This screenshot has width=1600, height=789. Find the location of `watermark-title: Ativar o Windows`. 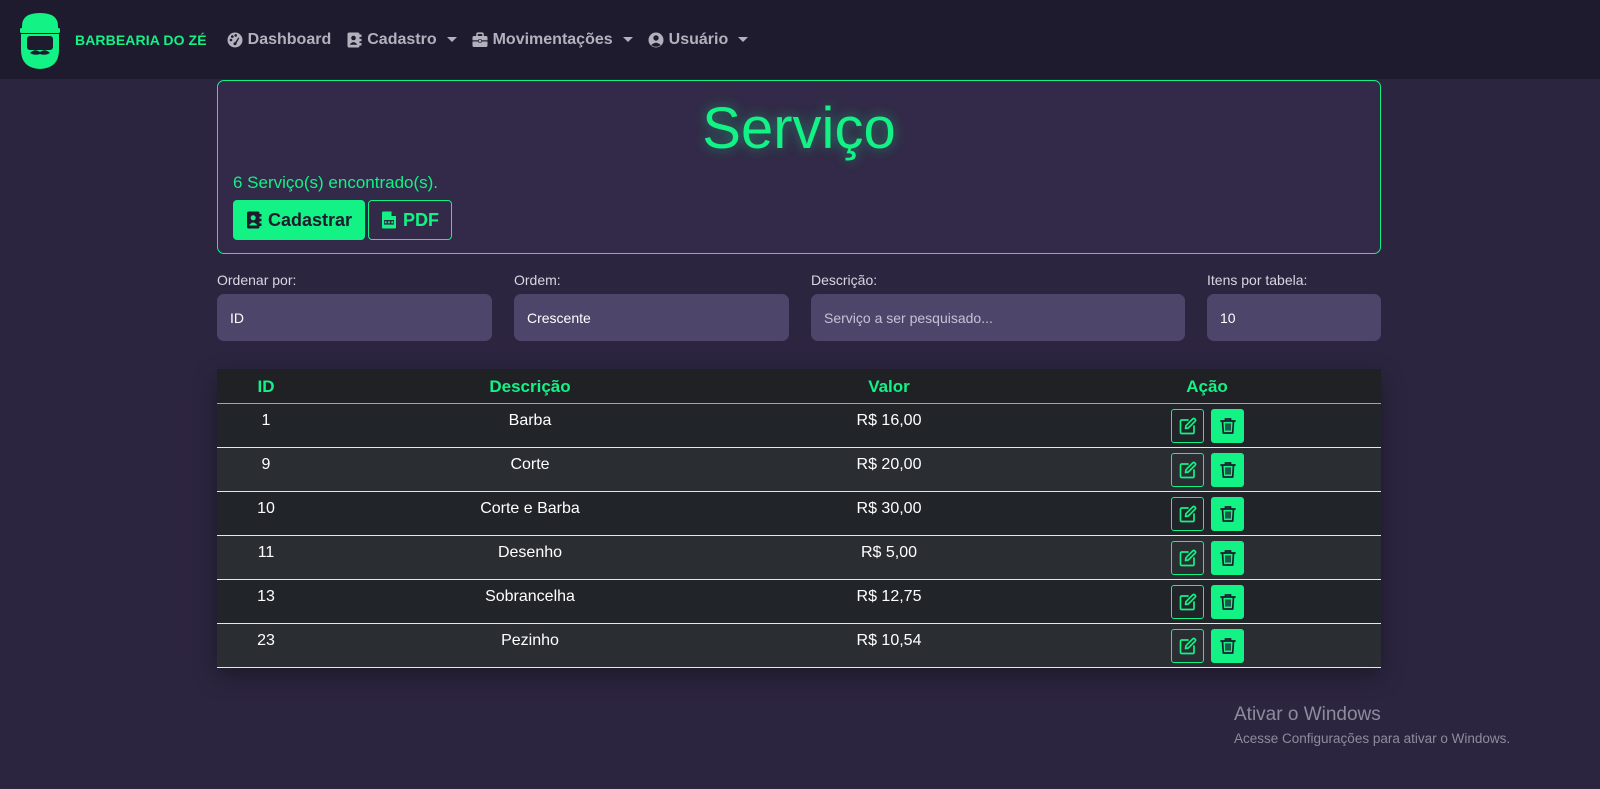

watermark-title: Ativar o Windows is located at coordinates (1307, 714).